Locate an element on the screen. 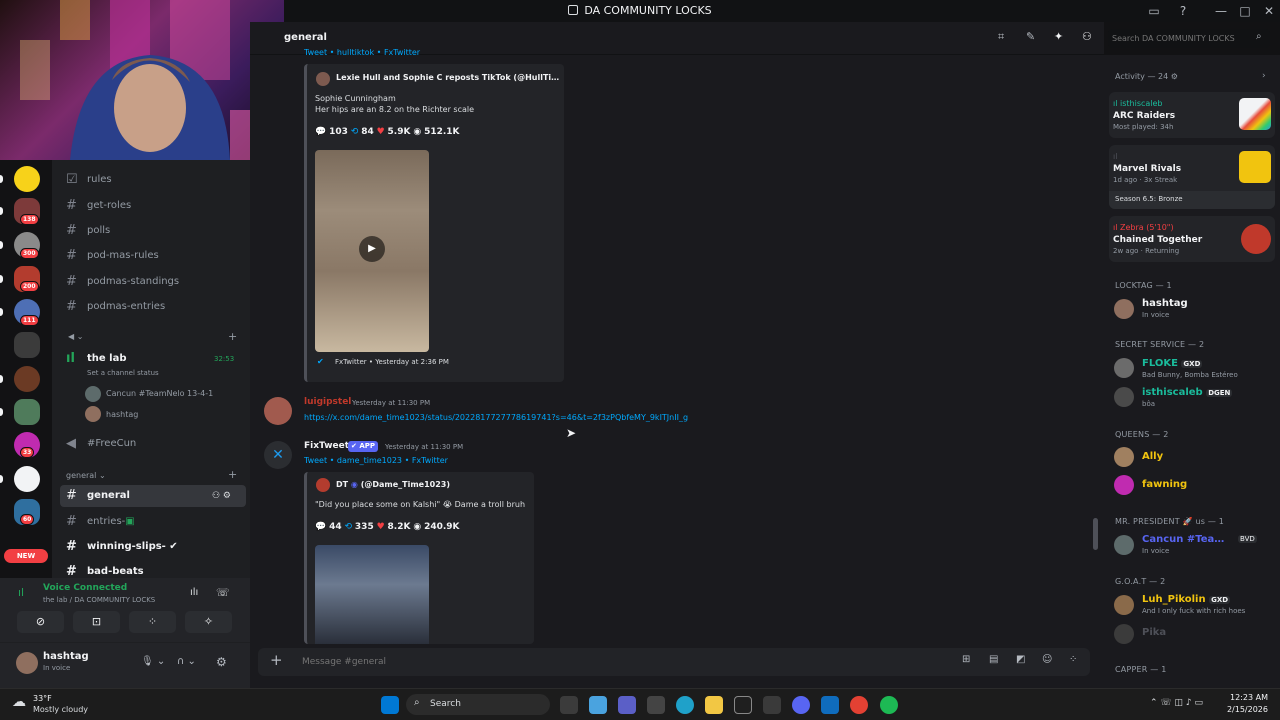 The height and width of the screenshot is (720, 1280). embed-author: DT ◉ (@Dame_Time1023) is located at coordinates (393, 484).